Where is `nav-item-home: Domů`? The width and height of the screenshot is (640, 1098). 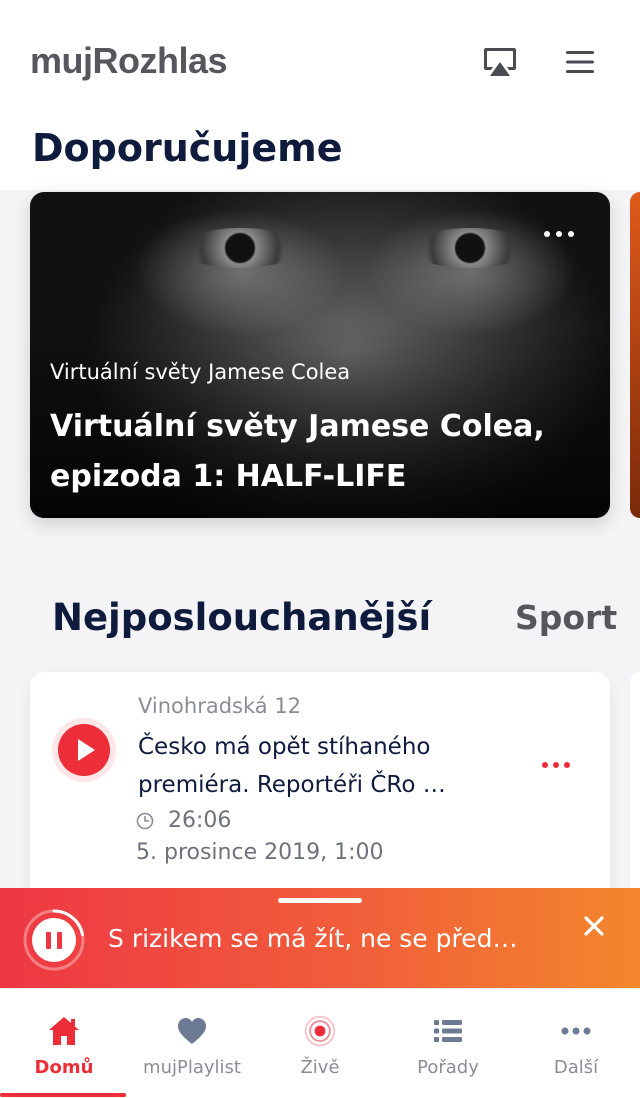
nav-item-home: Domů is located at coordinates (64, 1043).